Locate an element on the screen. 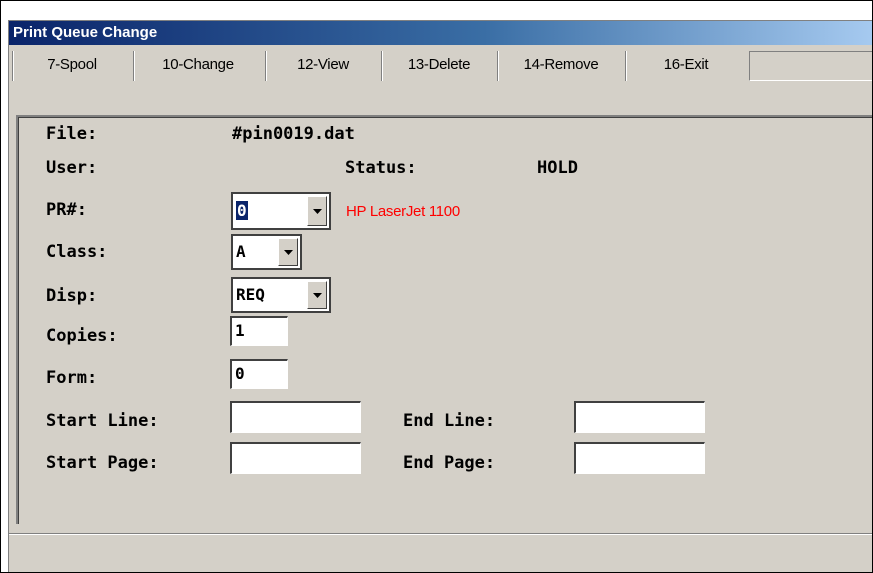 The image size is (873, 573). end-line-label: End Line: is located at coordinates (449, 421).